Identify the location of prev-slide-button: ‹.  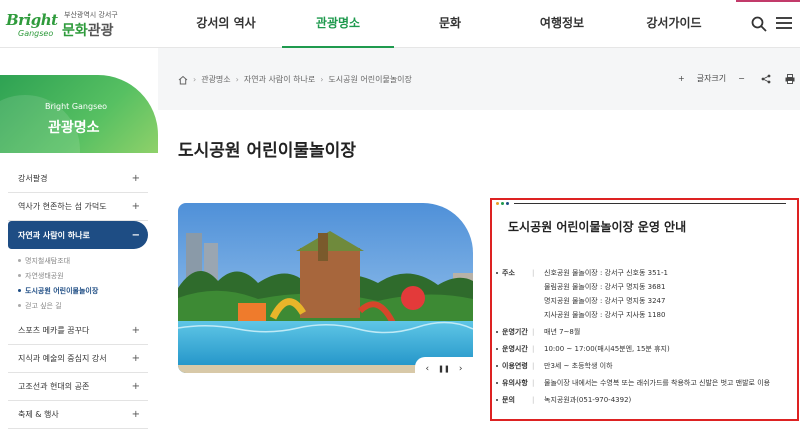
(428, 369).